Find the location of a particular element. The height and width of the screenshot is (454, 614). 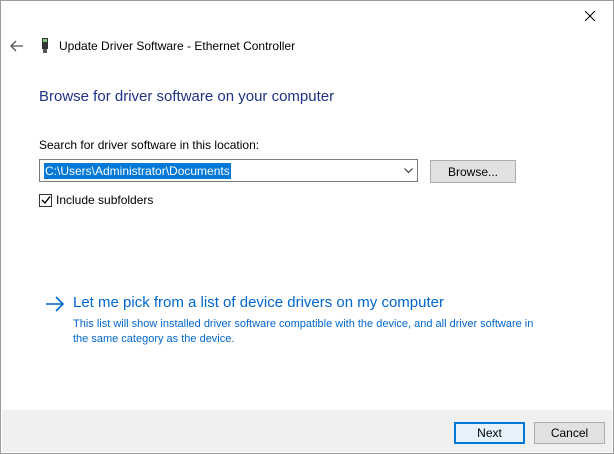

include-subfolders-checkbox is located at coordinates (45, 200).